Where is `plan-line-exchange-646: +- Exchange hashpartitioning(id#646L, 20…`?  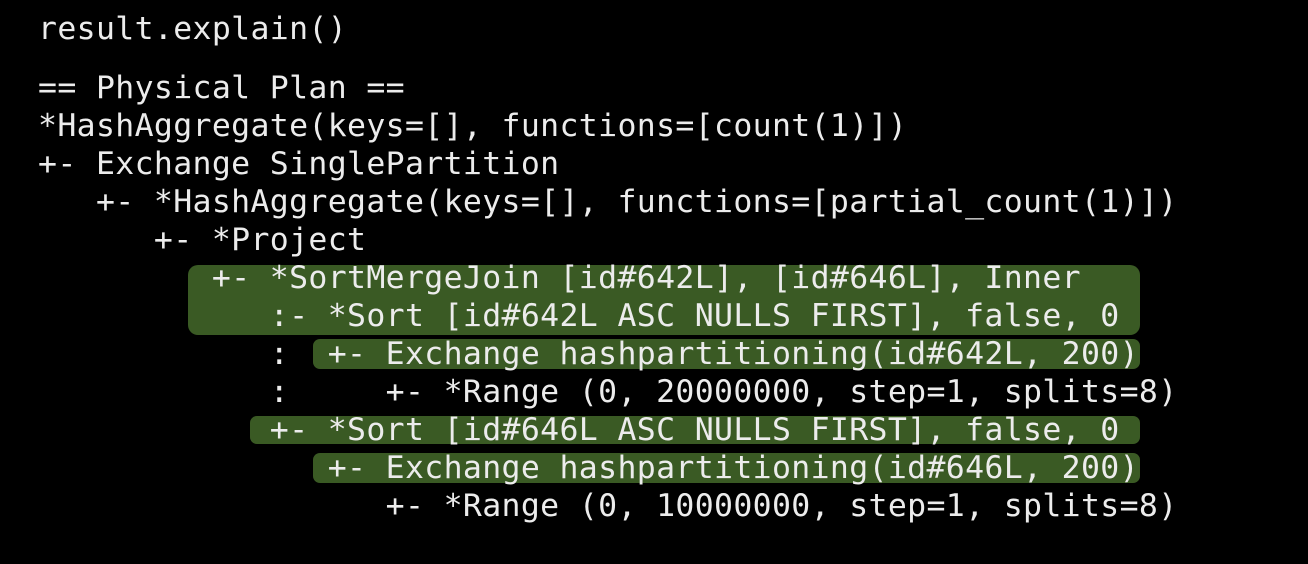
plan-line-exchange-646: +- Exchange hashpartitioning(id#646L, 20… is located at coordinates (588, 468).